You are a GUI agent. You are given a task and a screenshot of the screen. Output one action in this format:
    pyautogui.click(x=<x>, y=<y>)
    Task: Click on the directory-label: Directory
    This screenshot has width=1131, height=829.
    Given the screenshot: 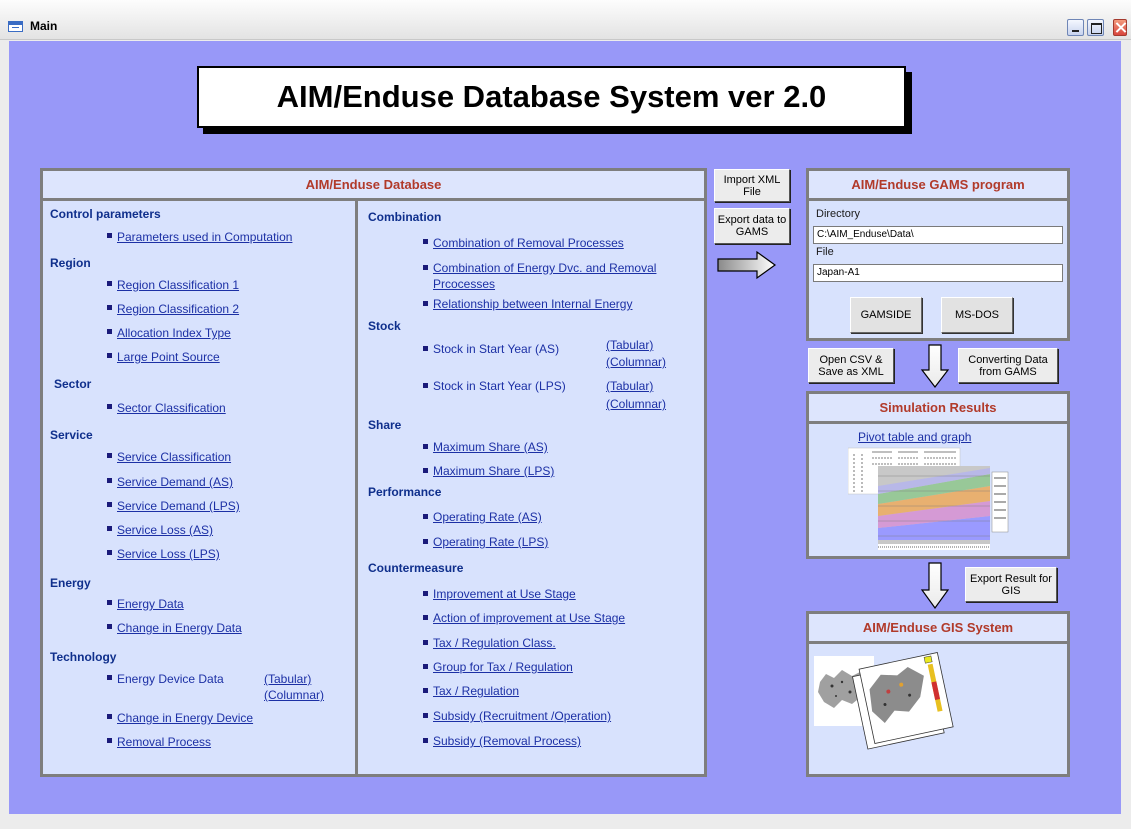 What is the action you would take?
    pyautogui.click(x=838, y=214)
    